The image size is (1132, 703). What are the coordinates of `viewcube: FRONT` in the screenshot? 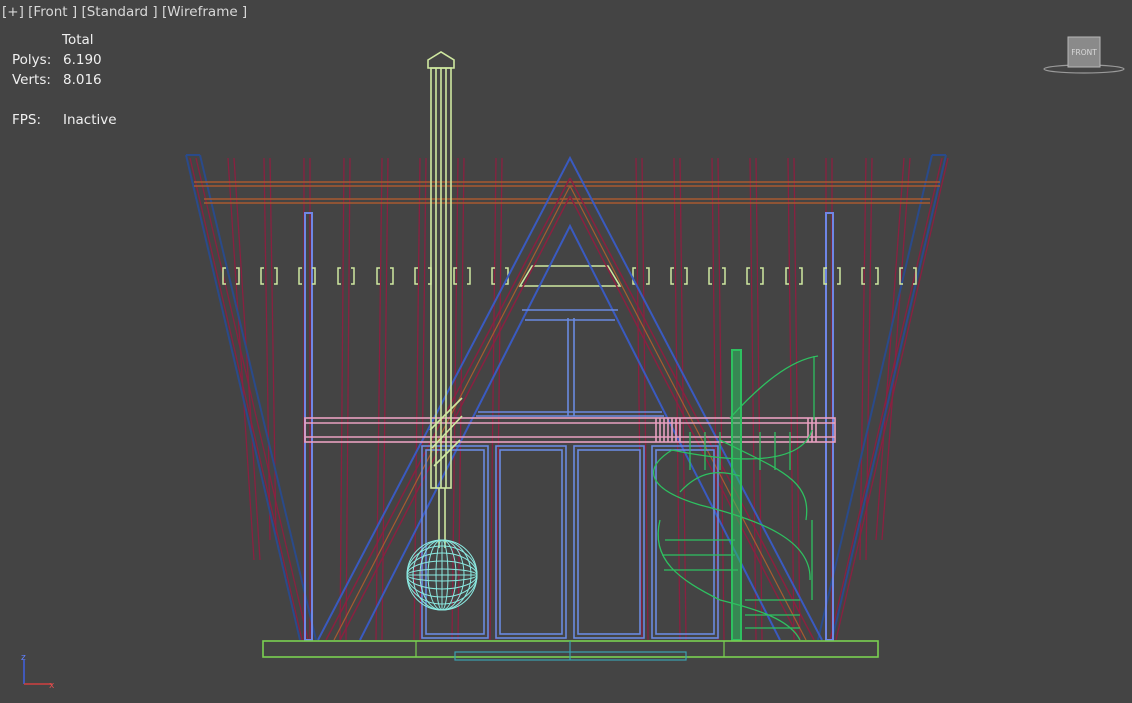 It's located at (1084, 56).